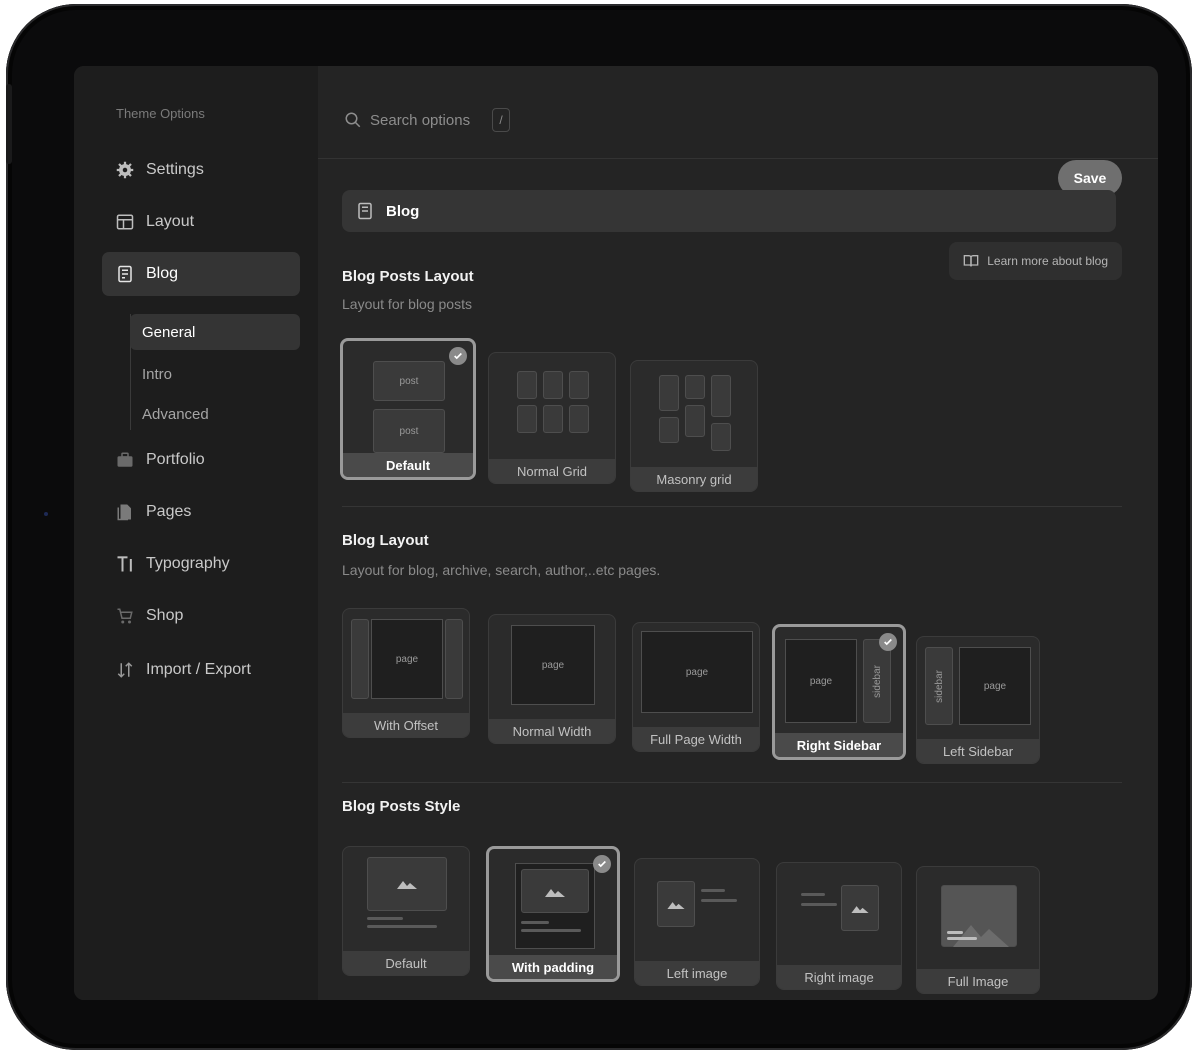 This screenshot has width=1200, height=1055. I want to click on sidebar-item-shop: Shop, so click(201, 616).